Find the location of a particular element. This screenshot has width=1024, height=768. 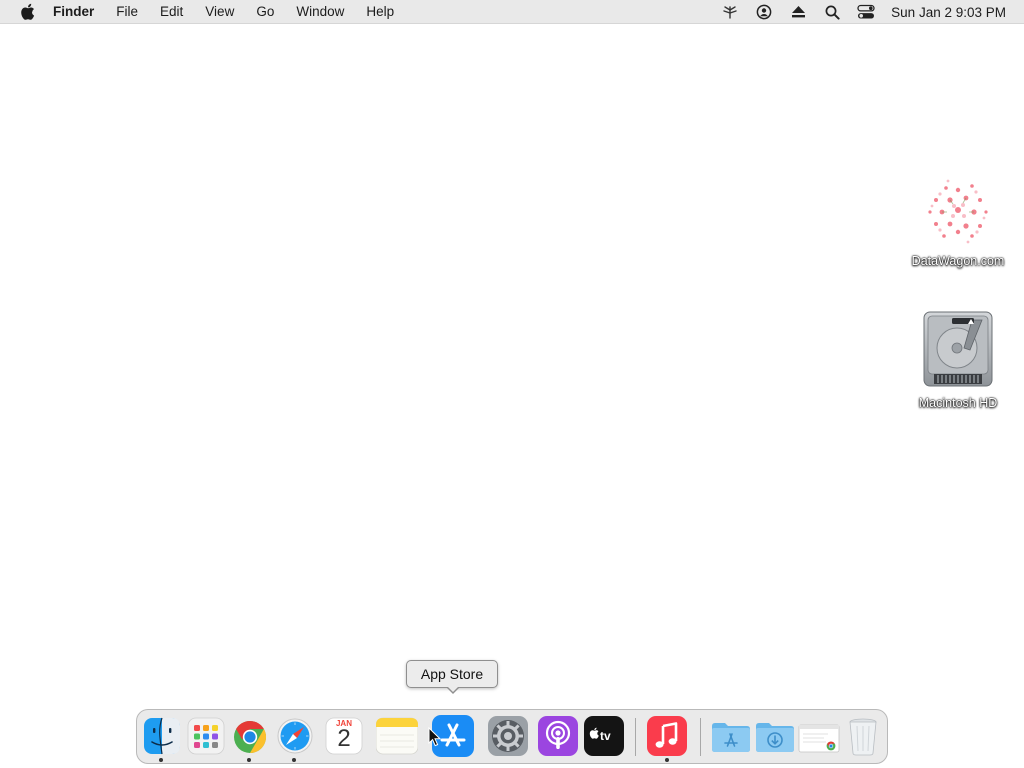

dock-item-chrome is located at coordinates (250, 736).